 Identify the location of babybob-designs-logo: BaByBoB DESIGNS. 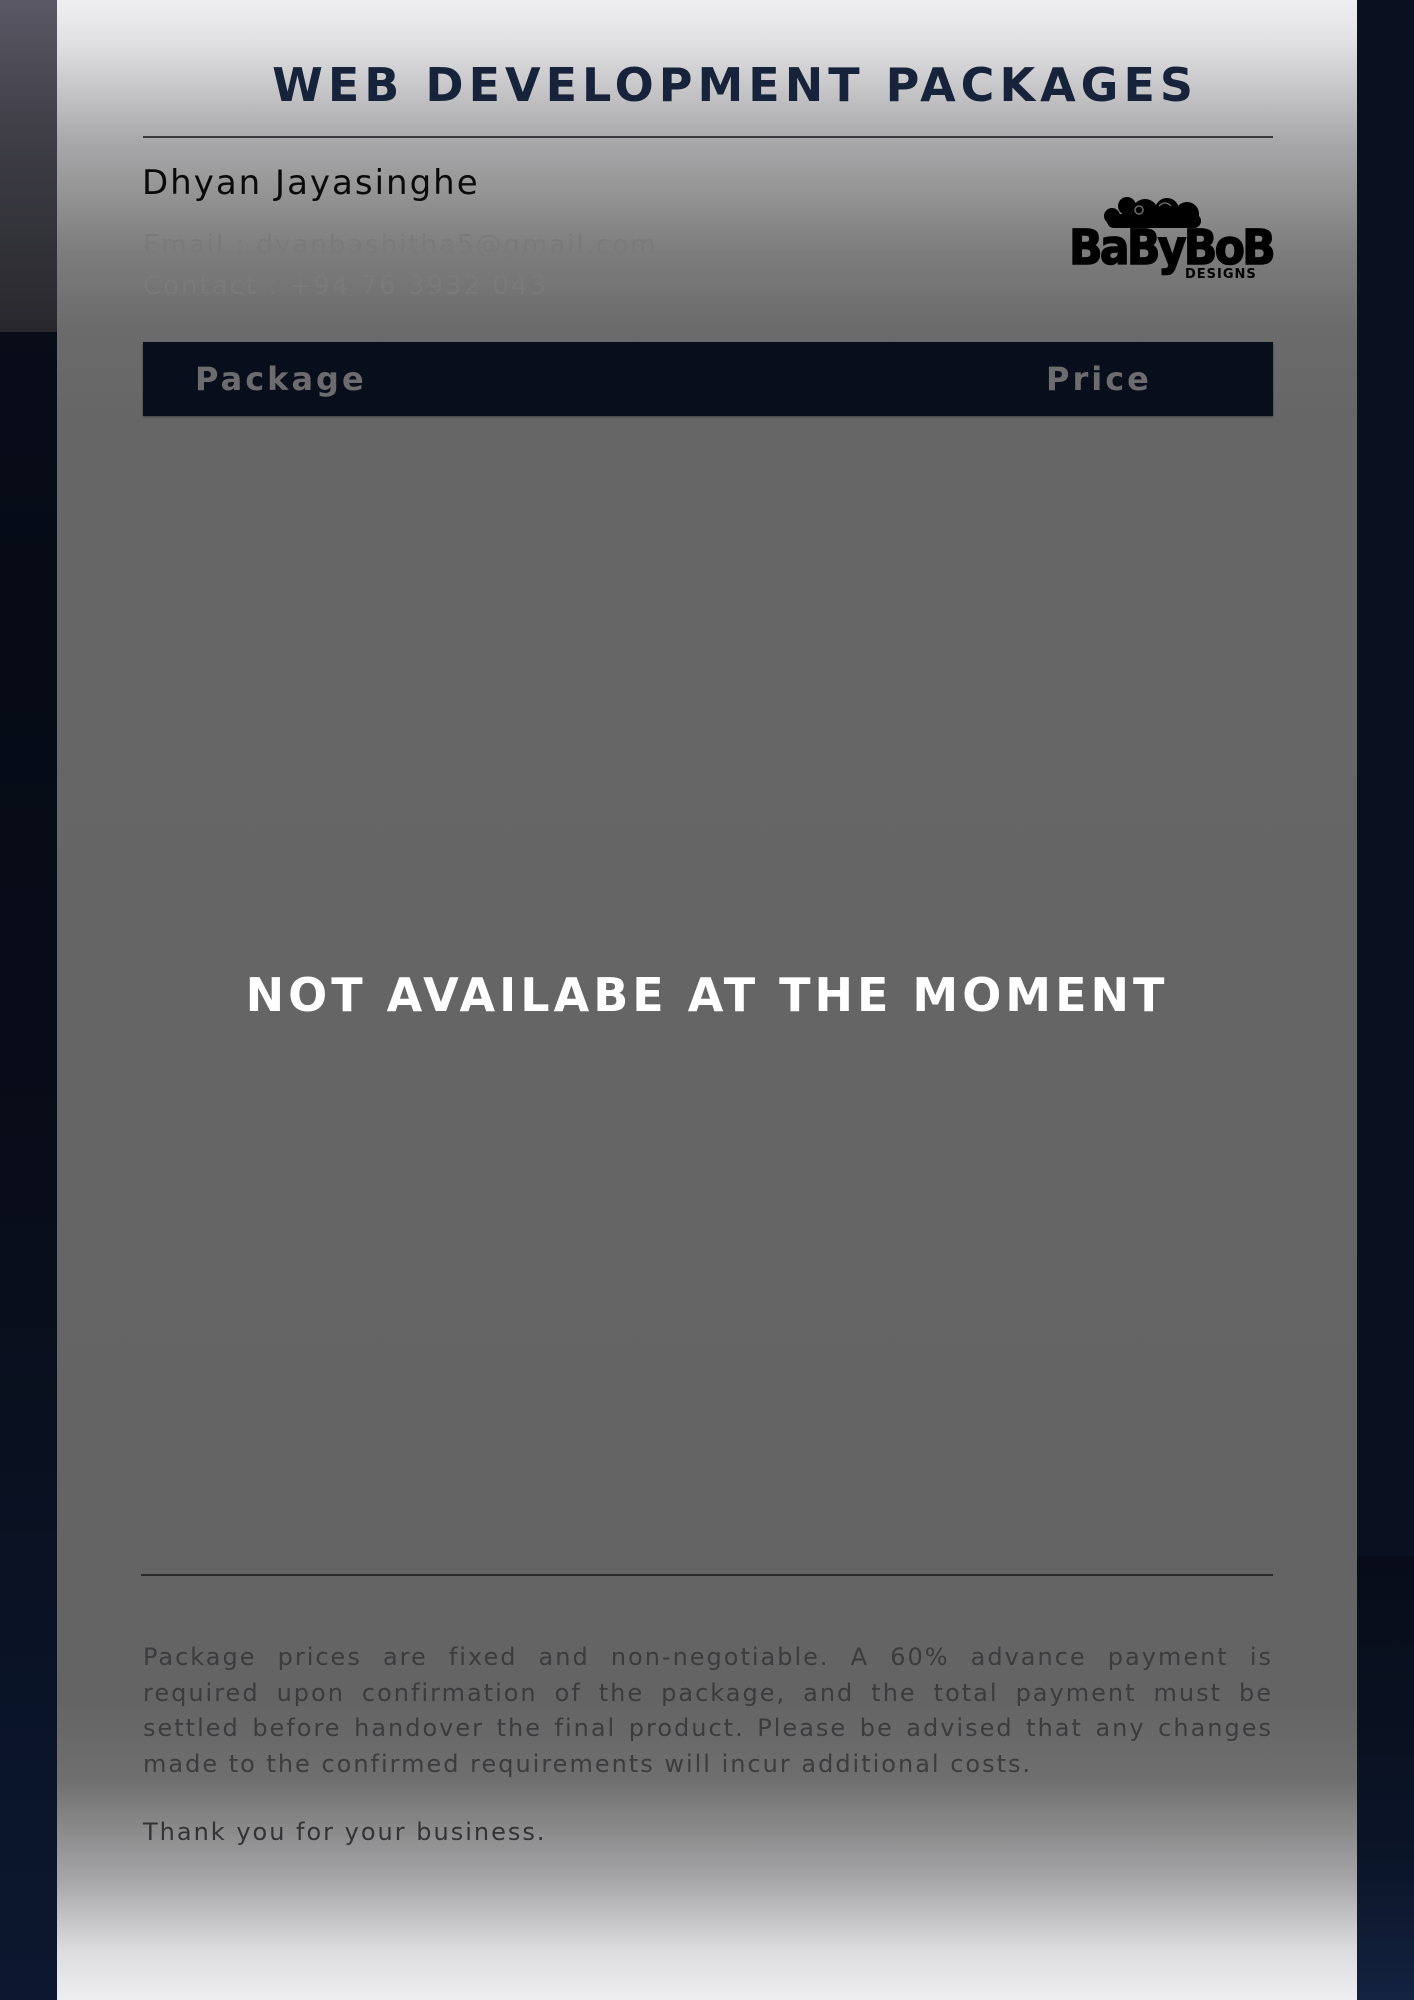
(1172, 238).